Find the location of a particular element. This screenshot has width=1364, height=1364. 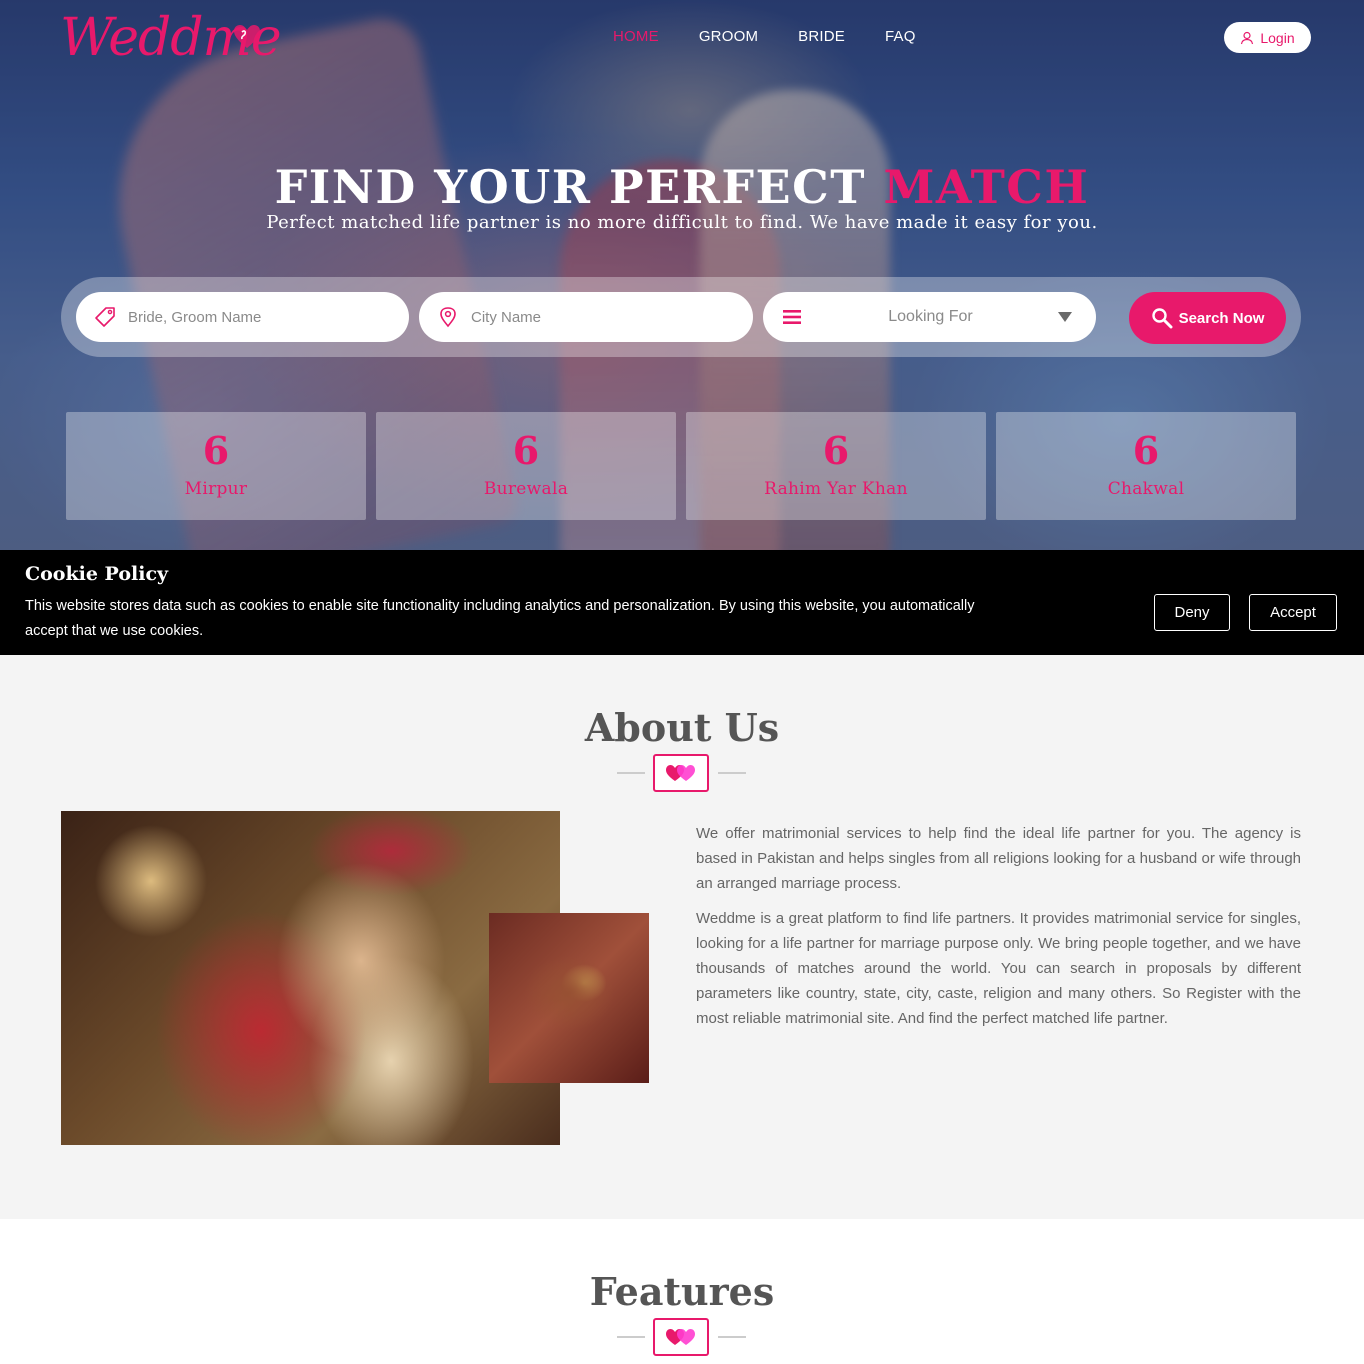

city-search-placeholder: City Name is located at coordinates (506, 317).